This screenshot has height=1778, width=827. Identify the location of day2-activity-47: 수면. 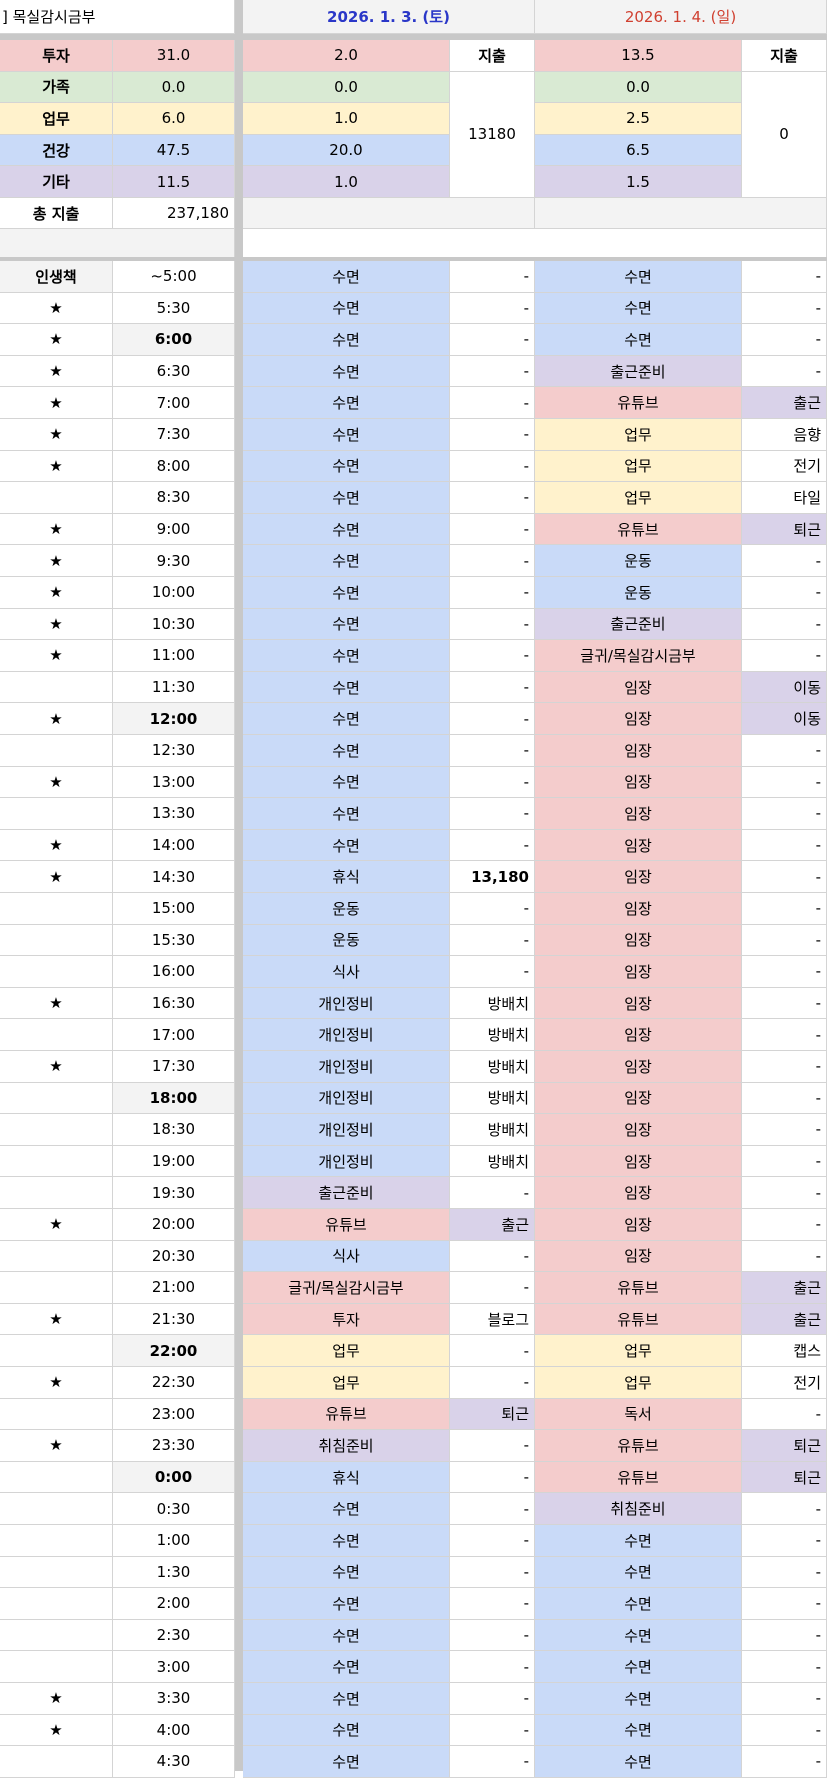
(638, 1762).